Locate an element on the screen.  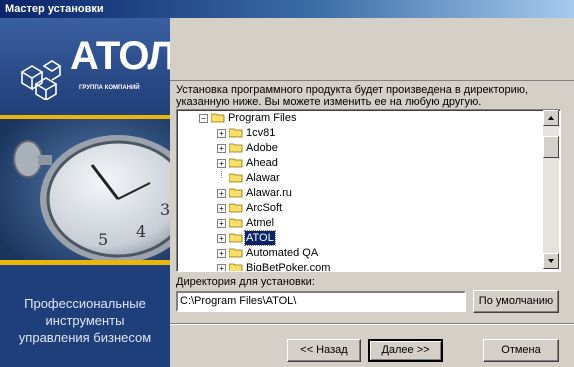
scroll-thumb is located at coordinates (551, 147).